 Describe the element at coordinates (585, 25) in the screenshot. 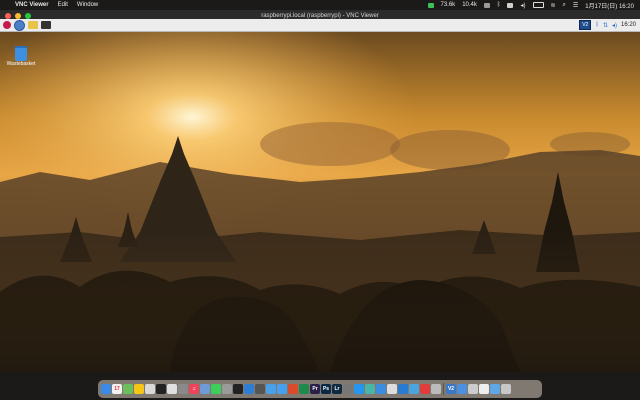

I see `vnc-server-icon: V2` at that location.